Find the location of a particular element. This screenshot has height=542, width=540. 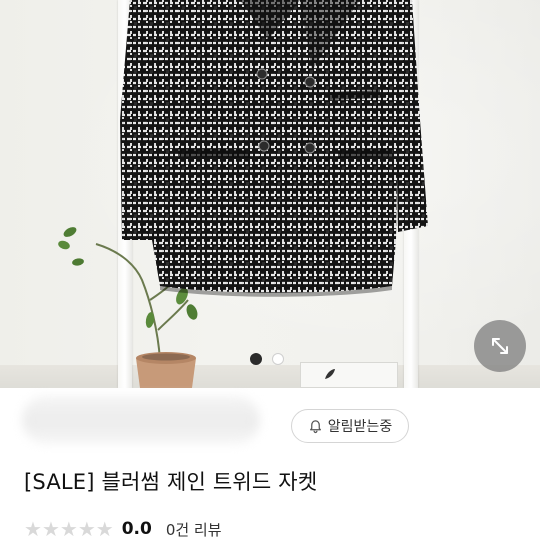

review-count-link: 0건 리뷰 is located at coordinates (194, 529).